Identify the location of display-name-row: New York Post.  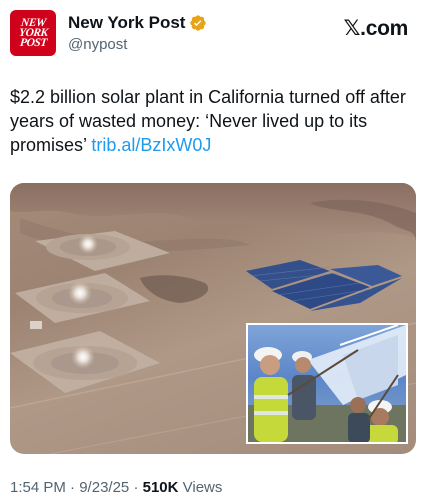
(137, 23).